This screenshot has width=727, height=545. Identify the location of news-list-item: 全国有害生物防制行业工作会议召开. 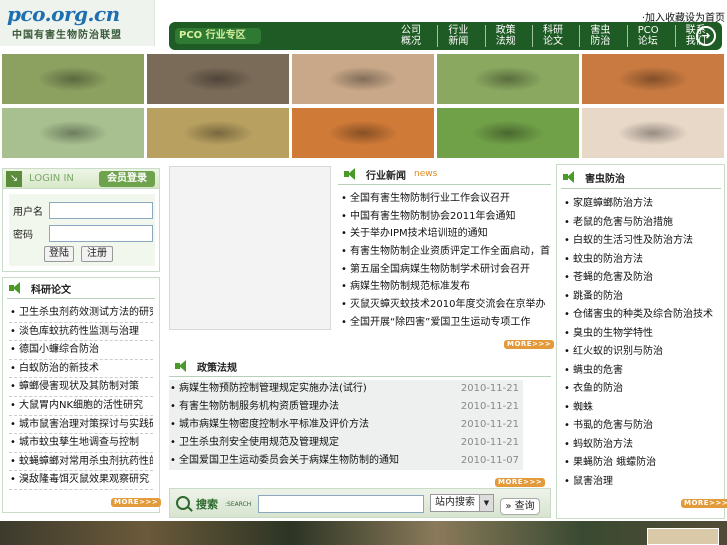
(445, 199).